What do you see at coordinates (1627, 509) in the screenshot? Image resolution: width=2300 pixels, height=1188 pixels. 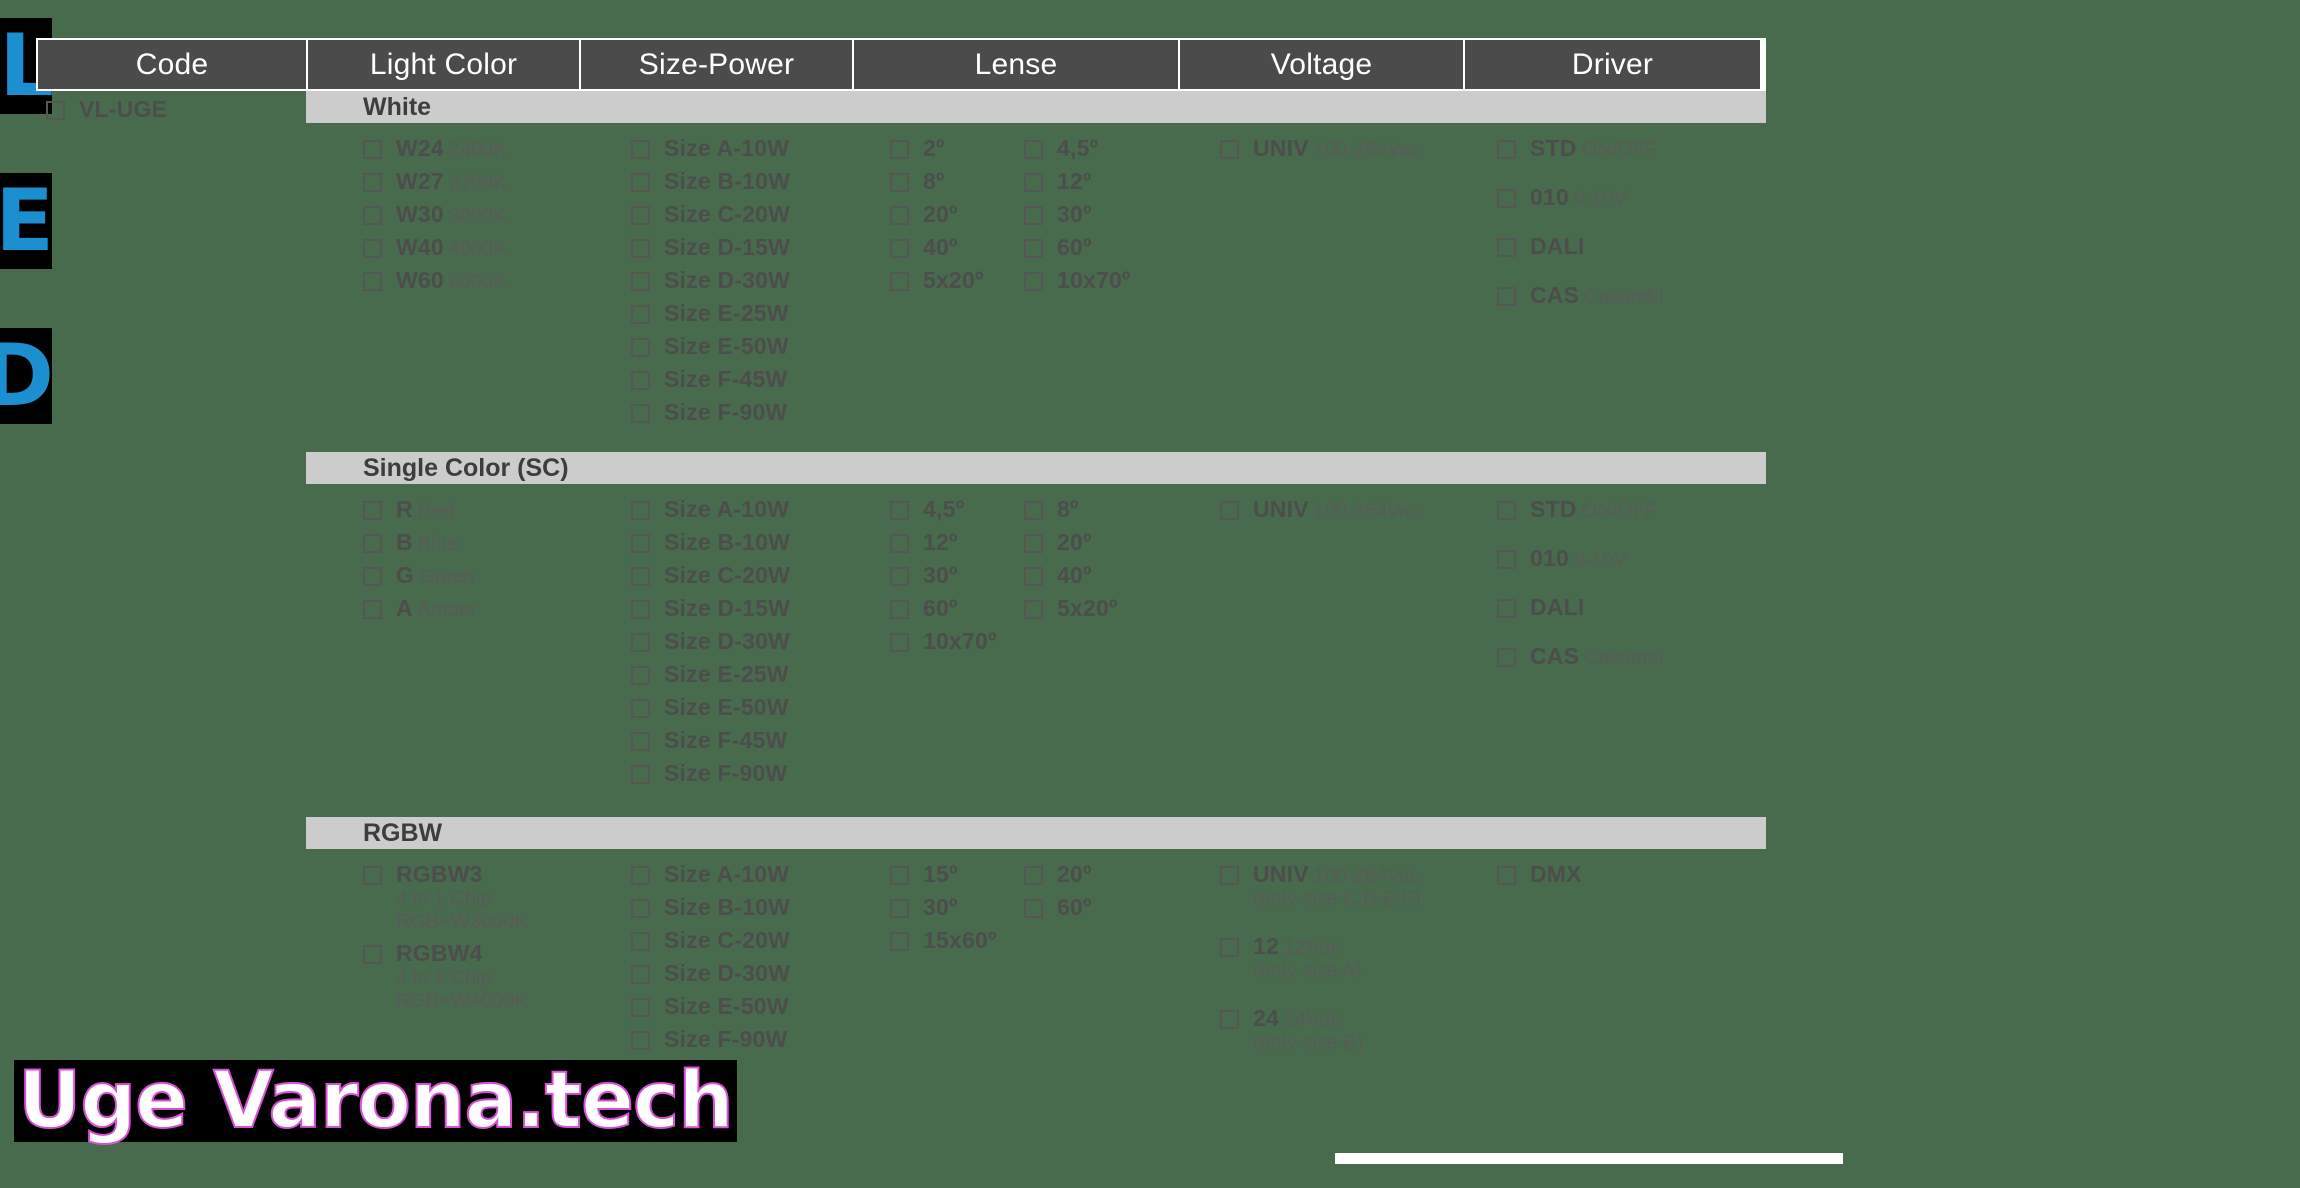 I see `driver-option-row: STD ON/OFF` at bounding box center [1627, 509].